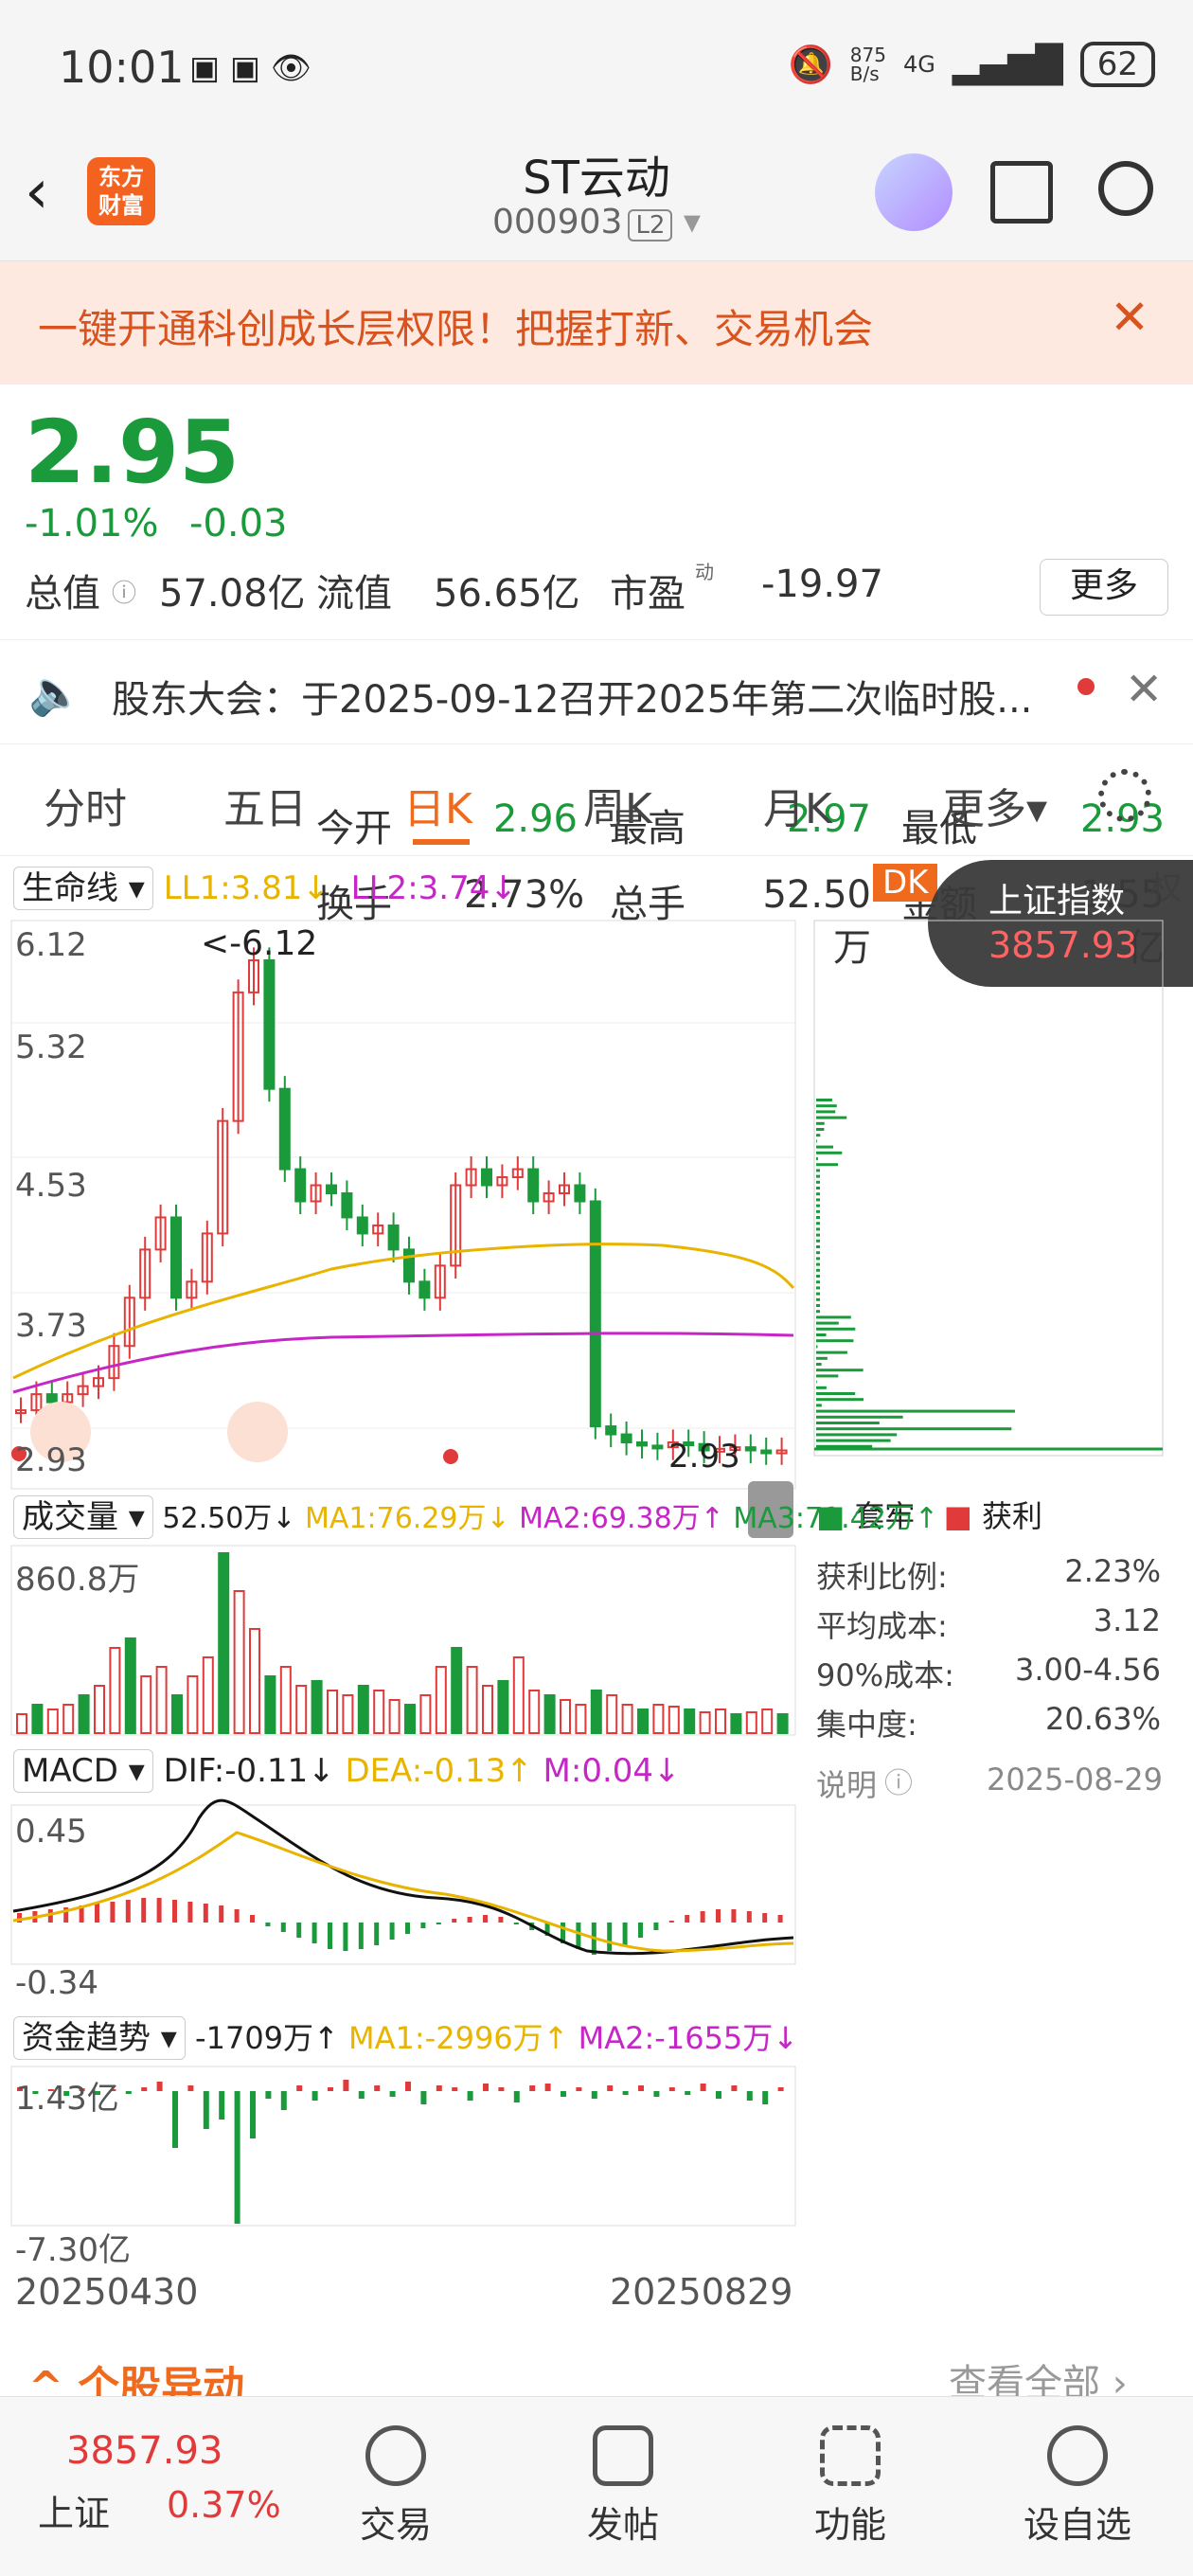 The height and width of the screenshot is (2576, 1193). Describe the element at coordinates (623, 2455) in the screenshot. I see `edit-icon` at that location.